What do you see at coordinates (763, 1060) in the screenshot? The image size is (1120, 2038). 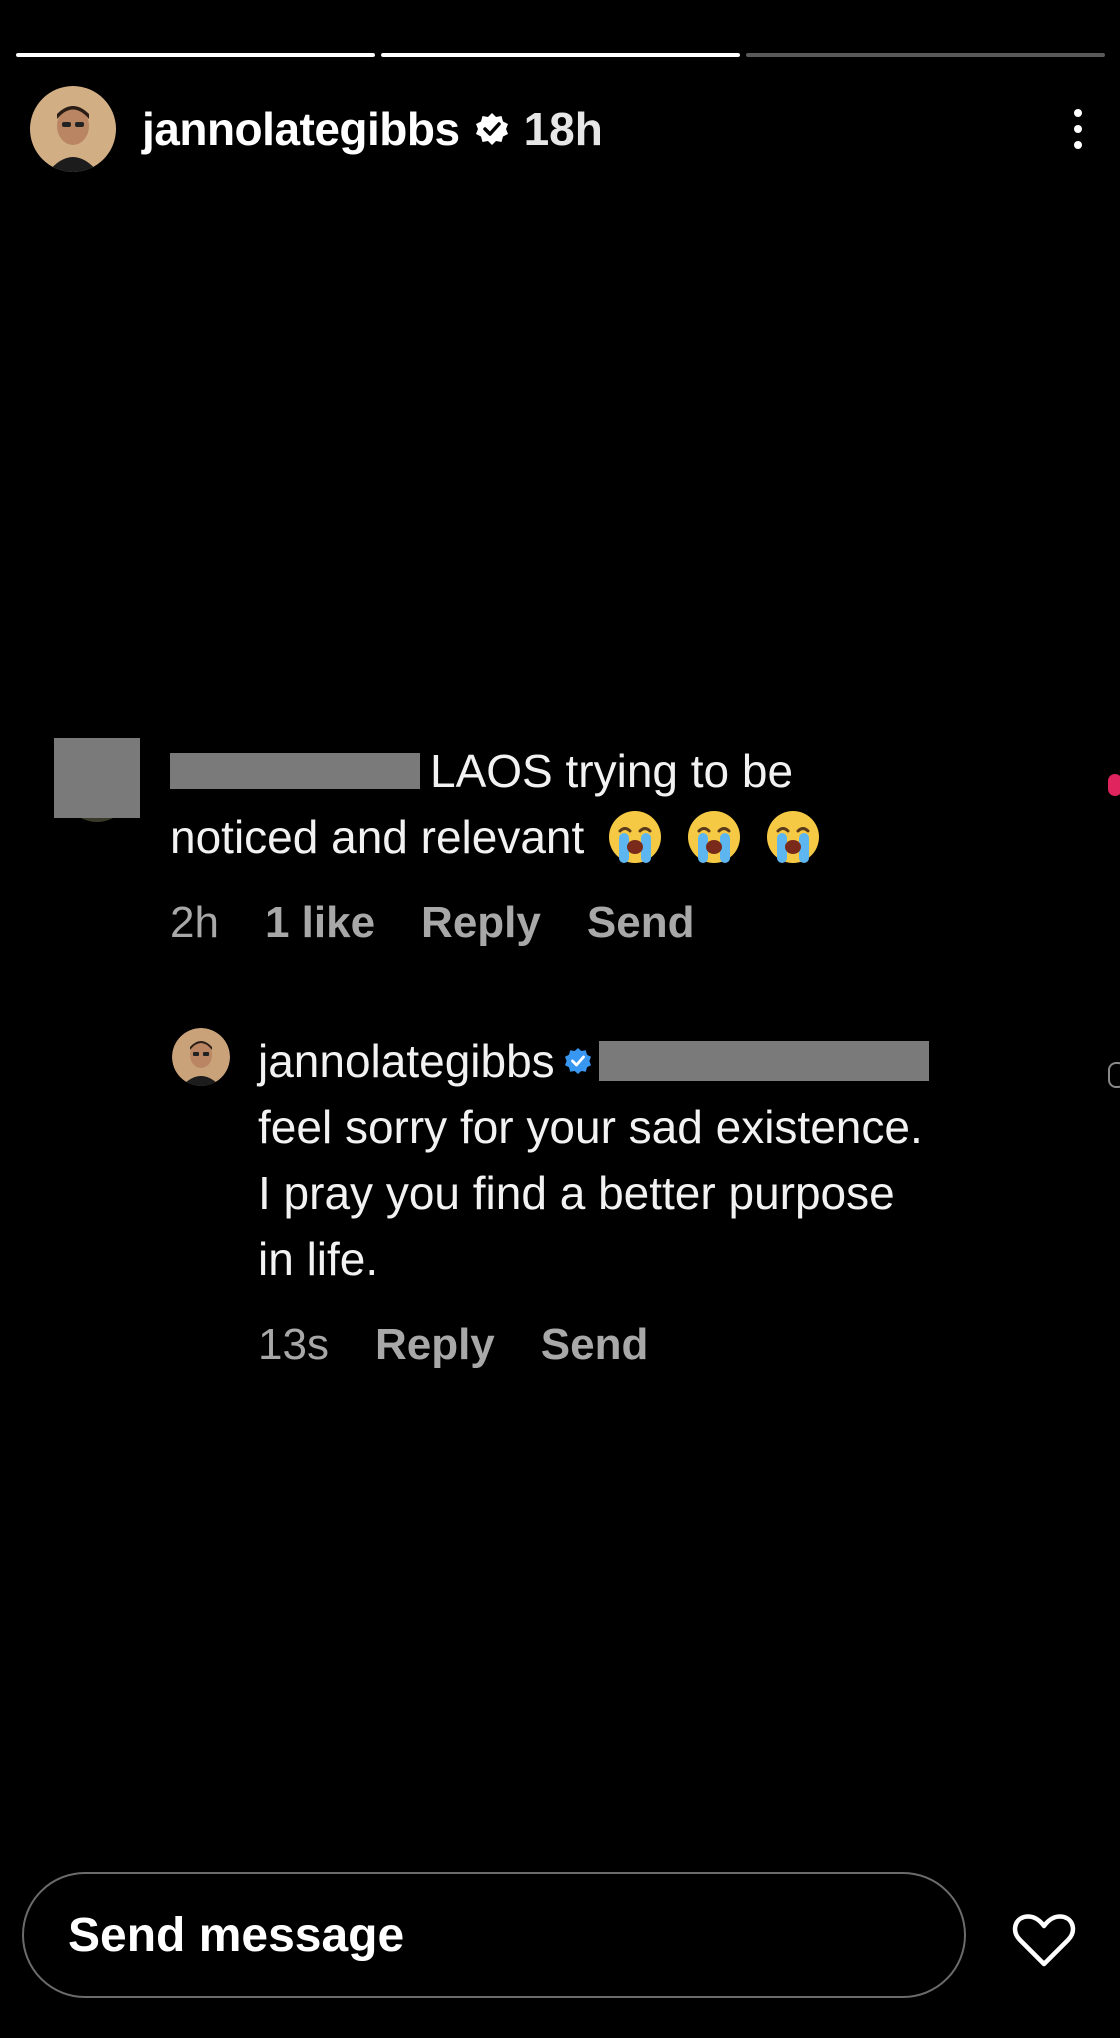 I see `redacted-mention` at bounding box center [763, 1060].